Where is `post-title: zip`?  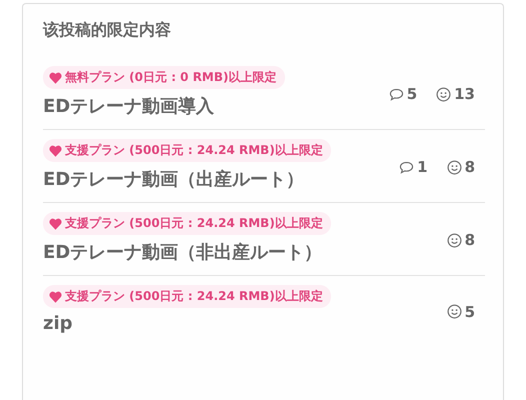
post-title: zip is located at coordinates (237, 323).